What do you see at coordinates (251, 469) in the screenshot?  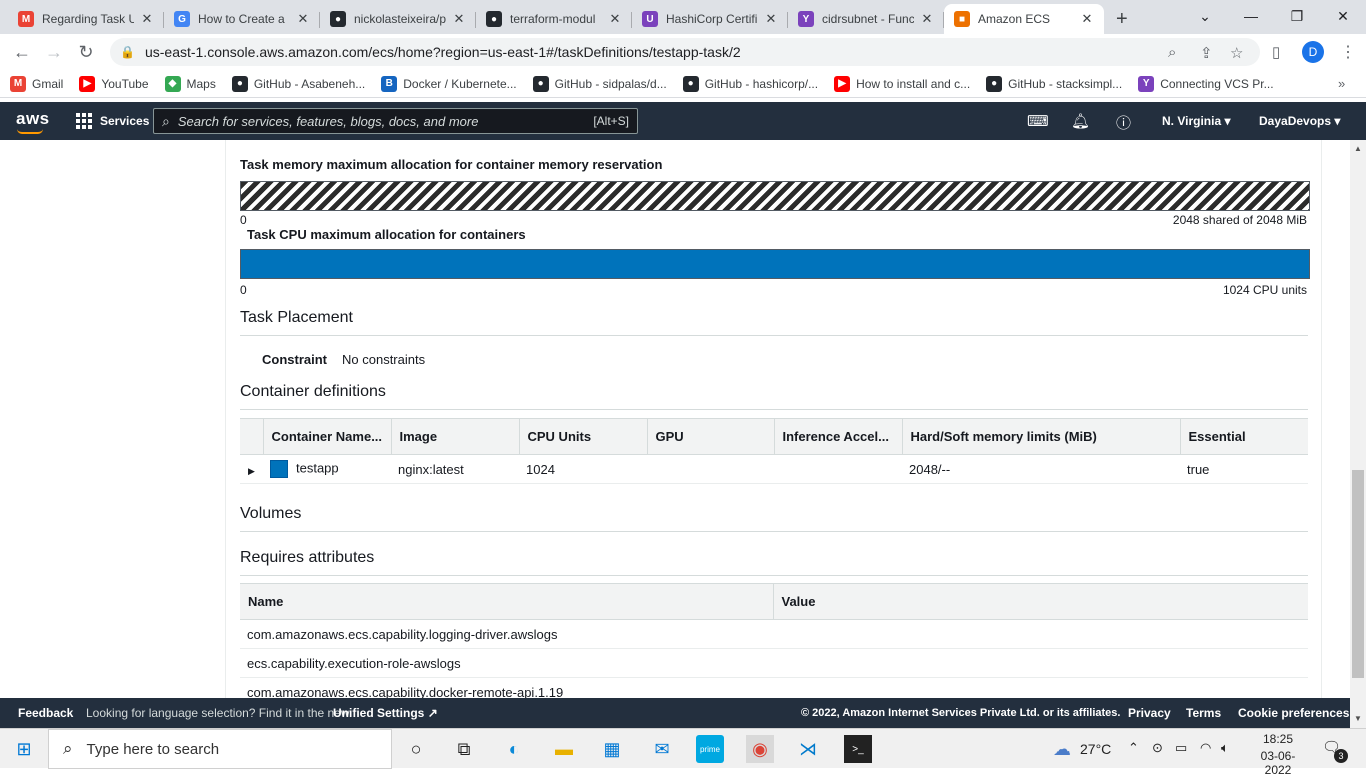 I see `expand-row-icon: ▶` at bounding box center [251, 469].